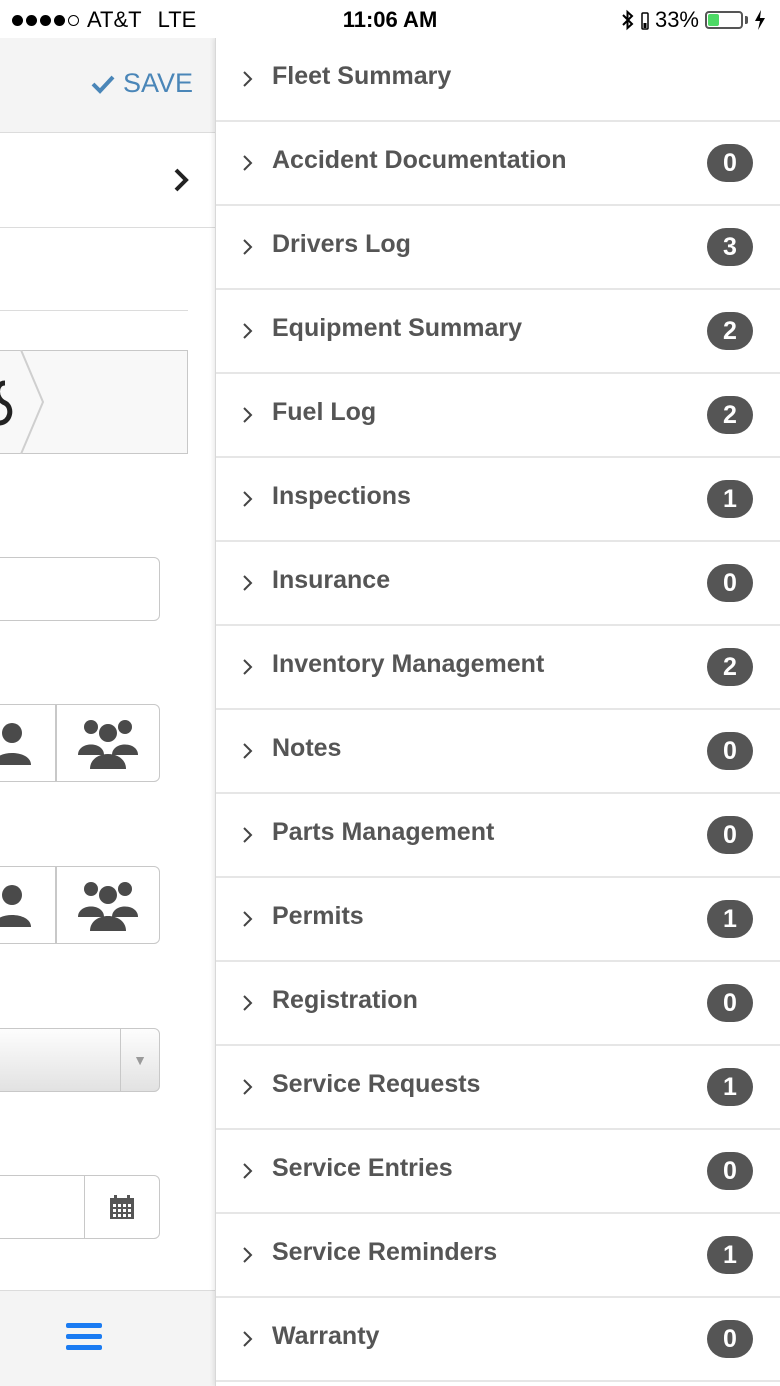 This screenshot has width=780, height=1386. Describe the element at coordinates (408, 664) in the screenshot. I see `menu-item-label: Inventory Management` at that location.